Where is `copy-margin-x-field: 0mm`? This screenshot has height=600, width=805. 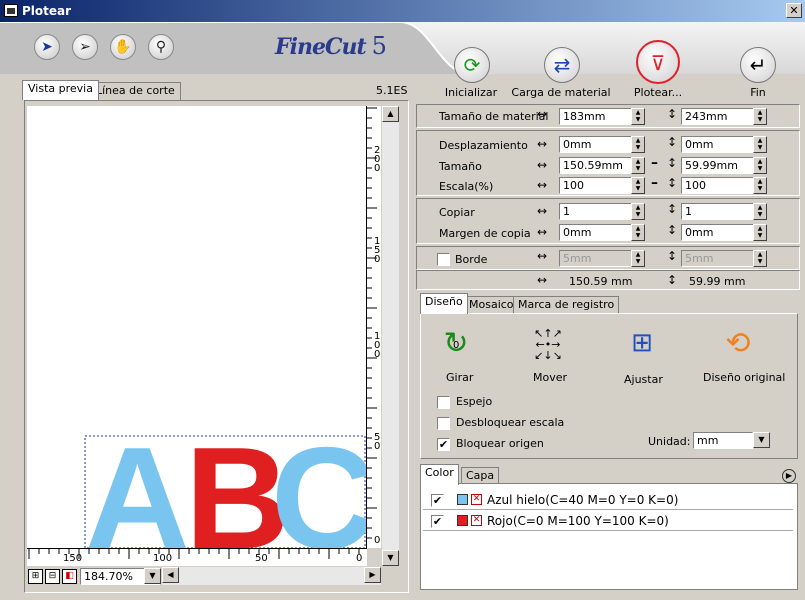 copy-margin-x-field: 0mm is located at coordinates (596, 232).